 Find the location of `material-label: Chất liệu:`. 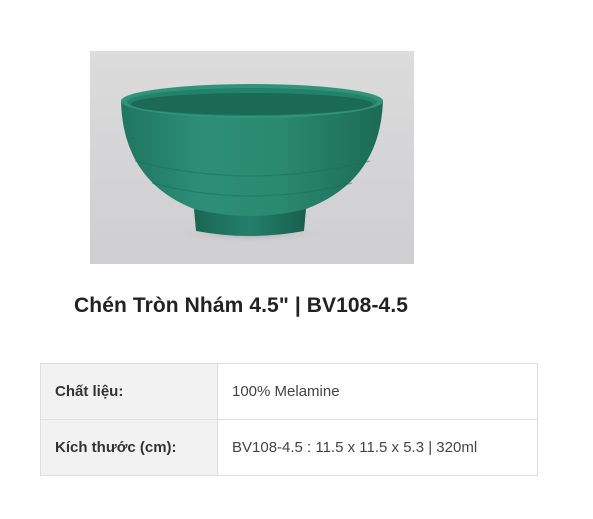

material-label: Chất liệu: is located at coordinates (129, 391).